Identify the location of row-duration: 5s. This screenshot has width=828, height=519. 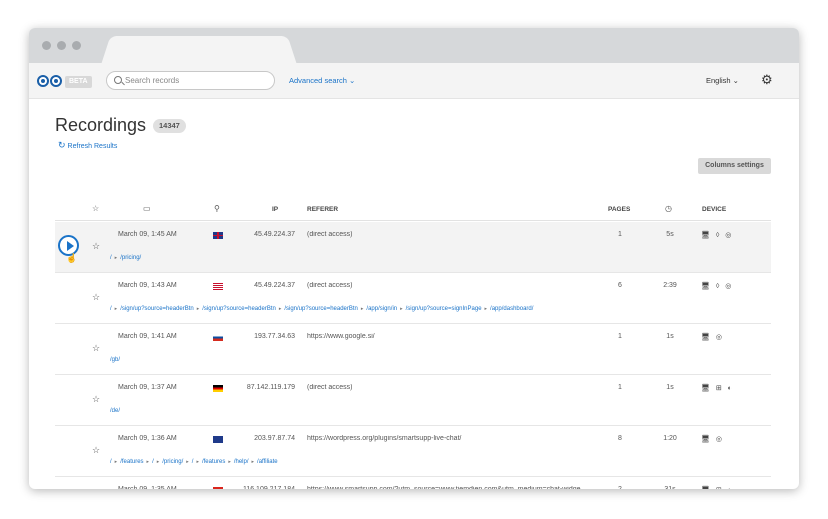
(670, 234).